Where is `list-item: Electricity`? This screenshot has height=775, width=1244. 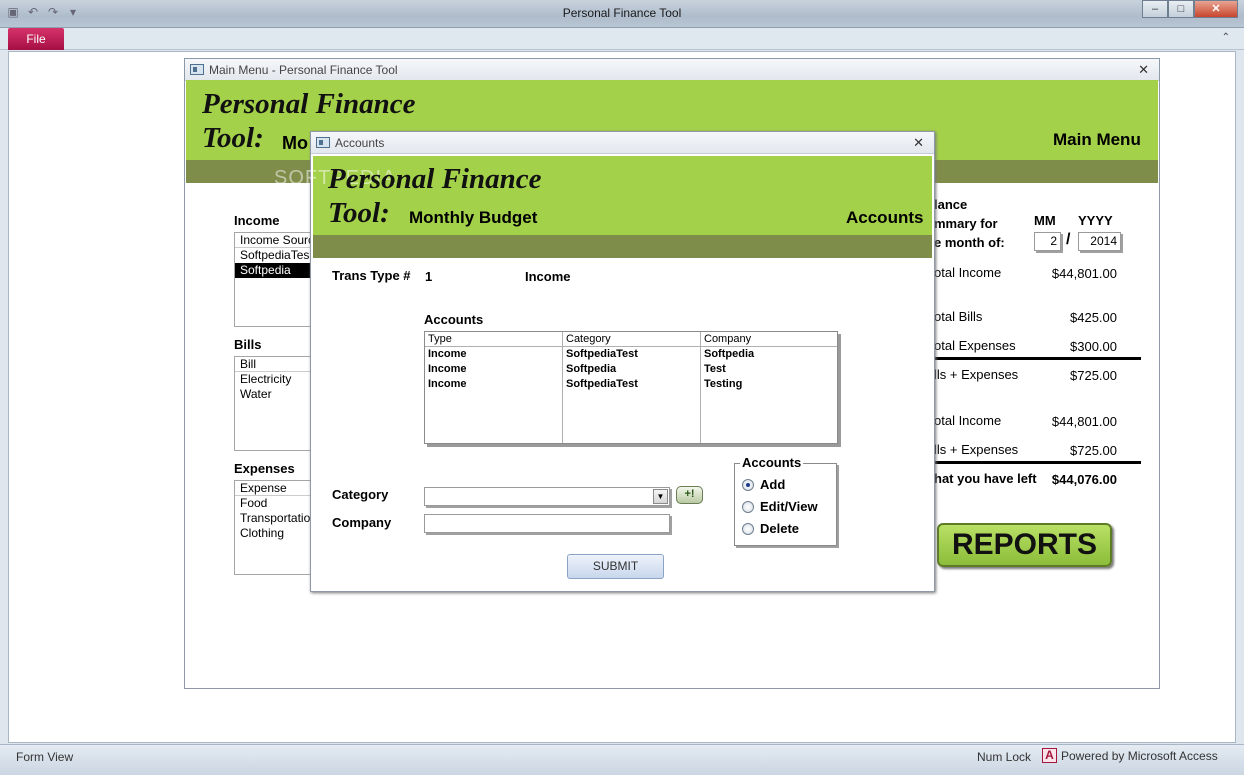
list-item: Electricity is located at coordinates (274, 379).